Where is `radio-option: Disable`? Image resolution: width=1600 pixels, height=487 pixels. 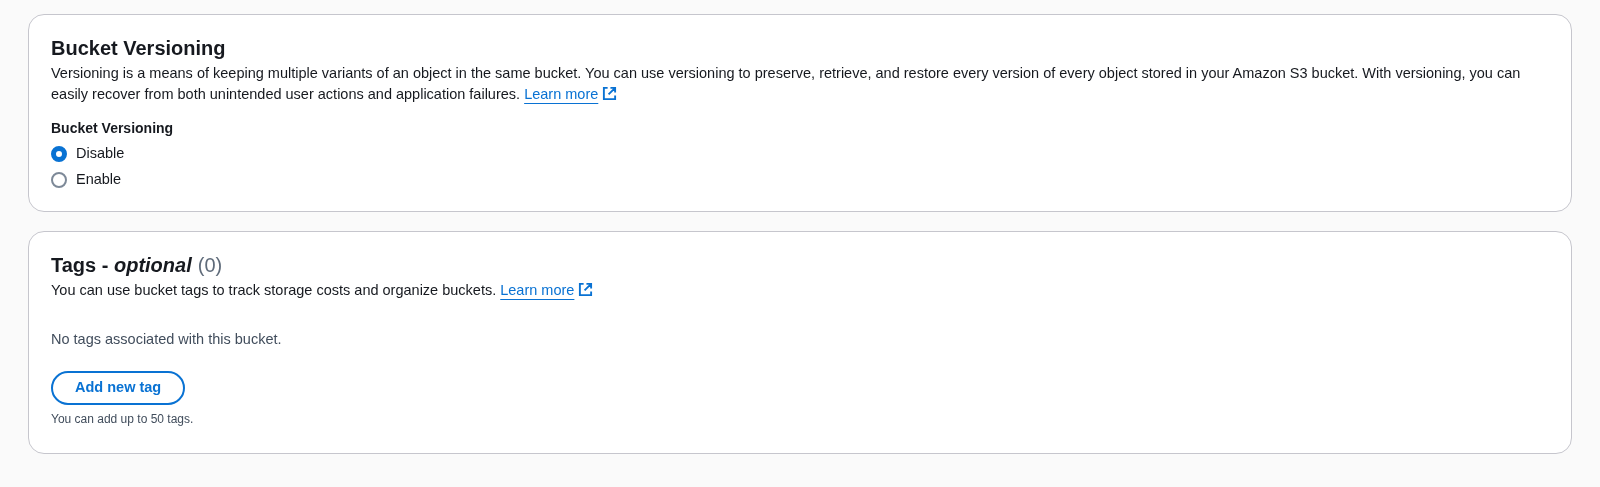 radio-option: Disable is located at coordinates (801, 153).